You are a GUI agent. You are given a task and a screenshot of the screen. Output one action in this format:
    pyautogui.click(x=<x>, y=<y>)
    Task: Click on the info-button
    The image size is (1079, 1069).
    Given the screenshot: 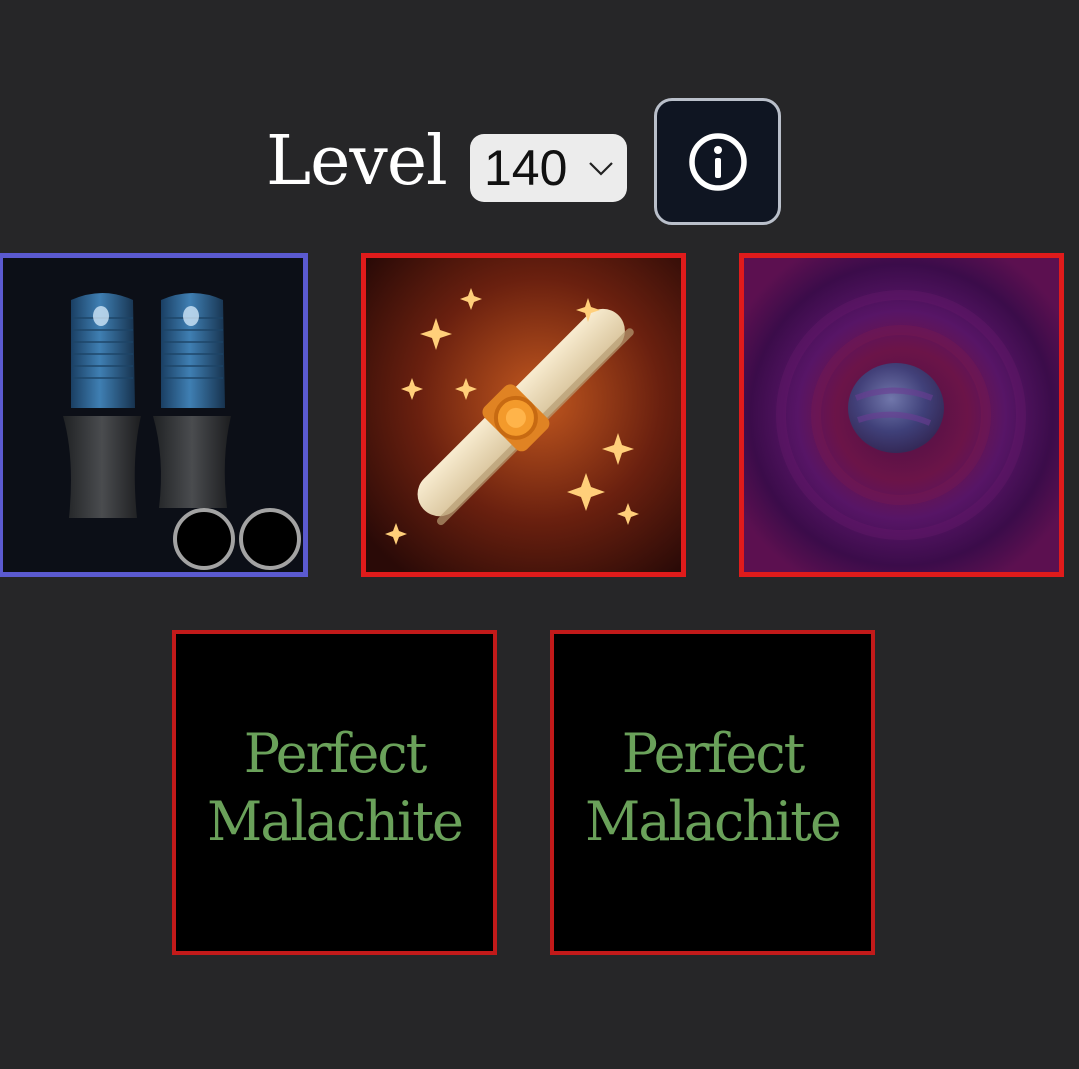 What is the action you would take?
    pyautogui.click(x=717, y=161)
    